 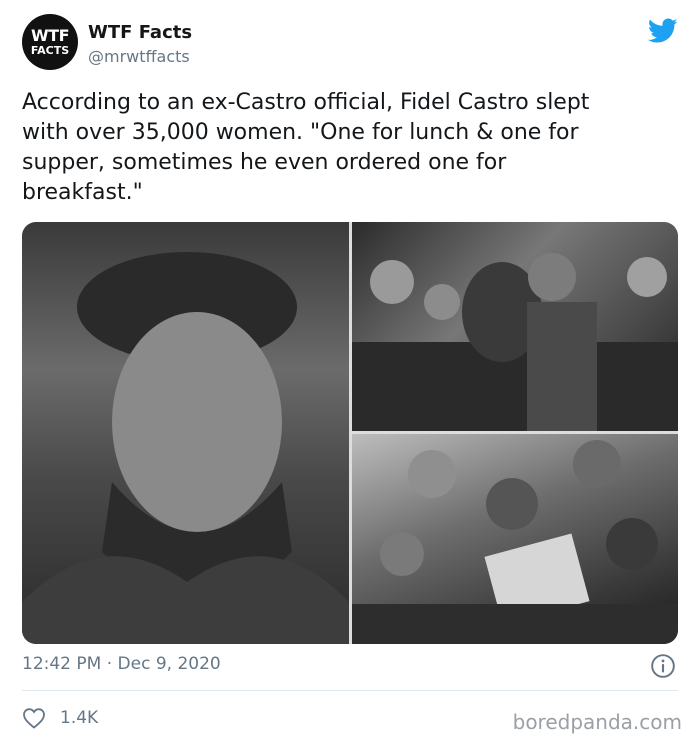 What do you see at coordinates (34, 718) in the screenshot?
I see `heart-icon` at bounding box center [34, 718].